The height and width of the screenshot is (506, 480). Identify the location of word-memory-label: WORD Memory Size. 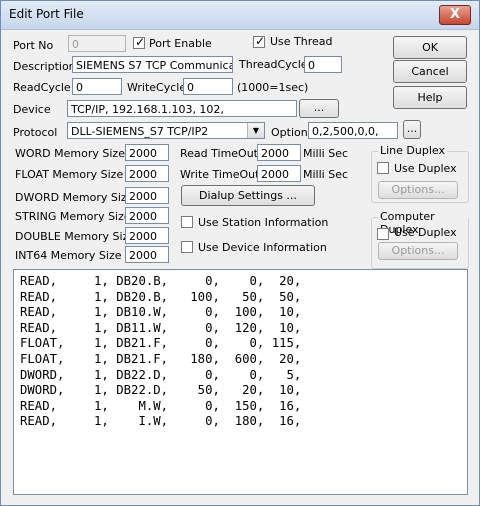
(70, 153).